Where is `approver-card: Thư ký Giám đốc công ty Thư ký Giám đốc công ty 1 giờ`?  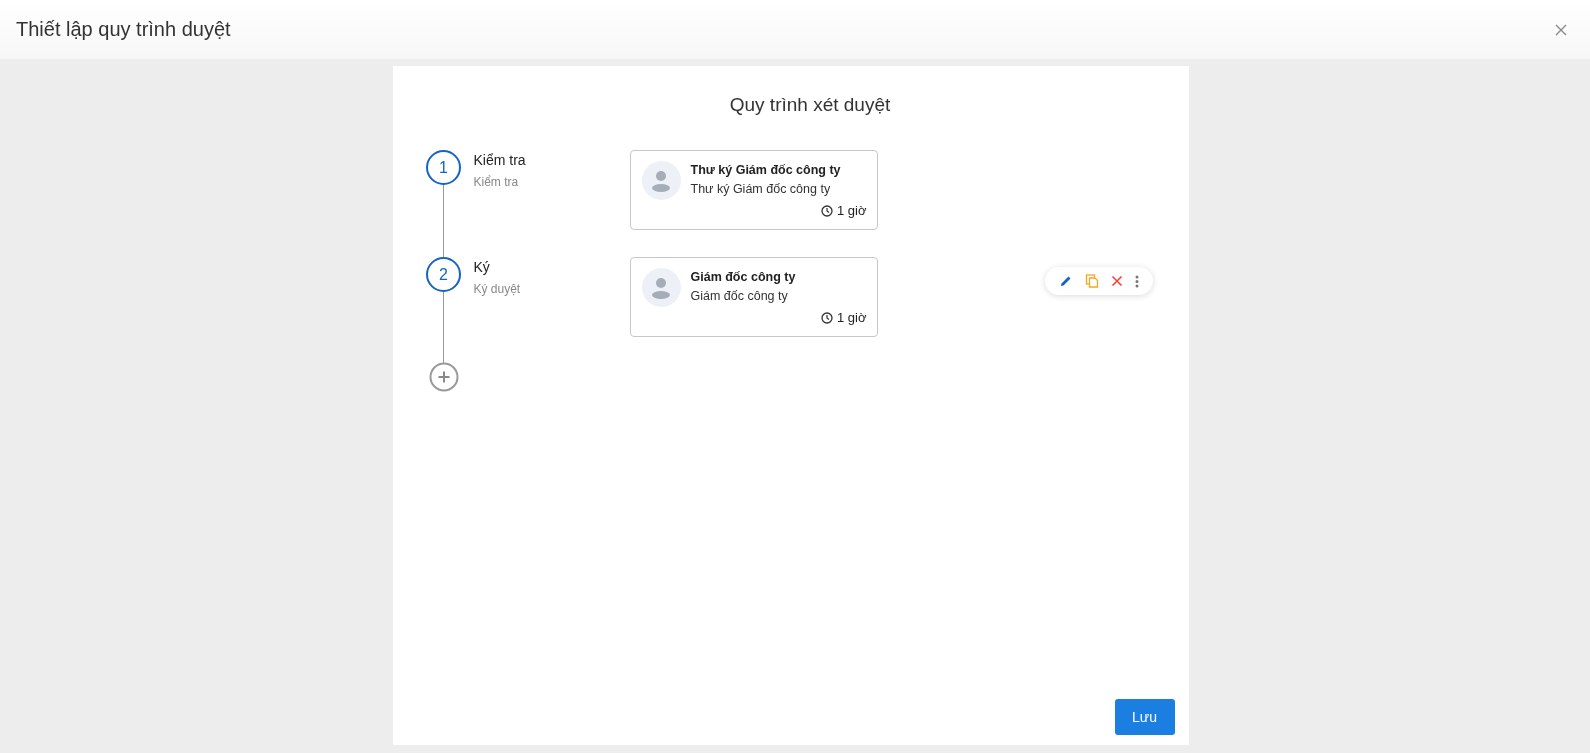 approver-card: Thư ký Giám đốc công ty Thư ký Giám đốc công ty 1 giờ is located at coordinates (753, 190).